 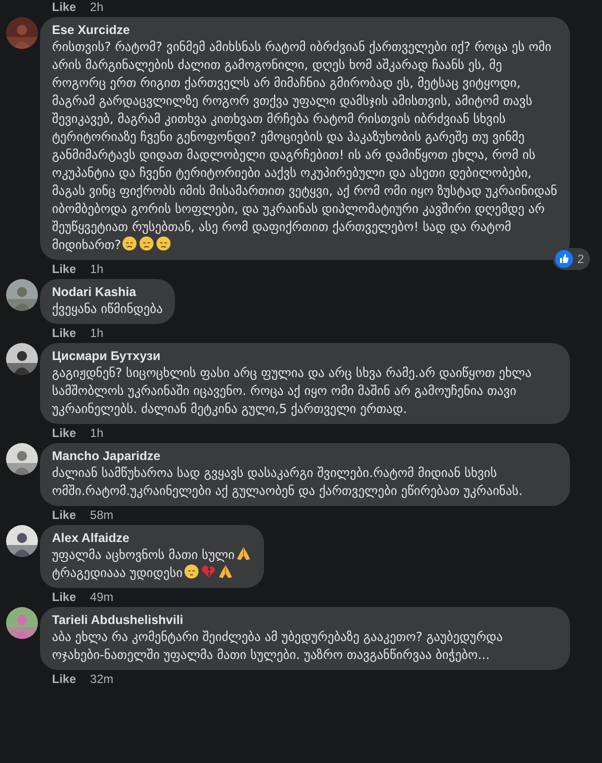 What do you see at coordinates (305, 620) in the screenshot?
I see `author-name: Tarieli Abdushelishvili` at bounding box center [305, 620].